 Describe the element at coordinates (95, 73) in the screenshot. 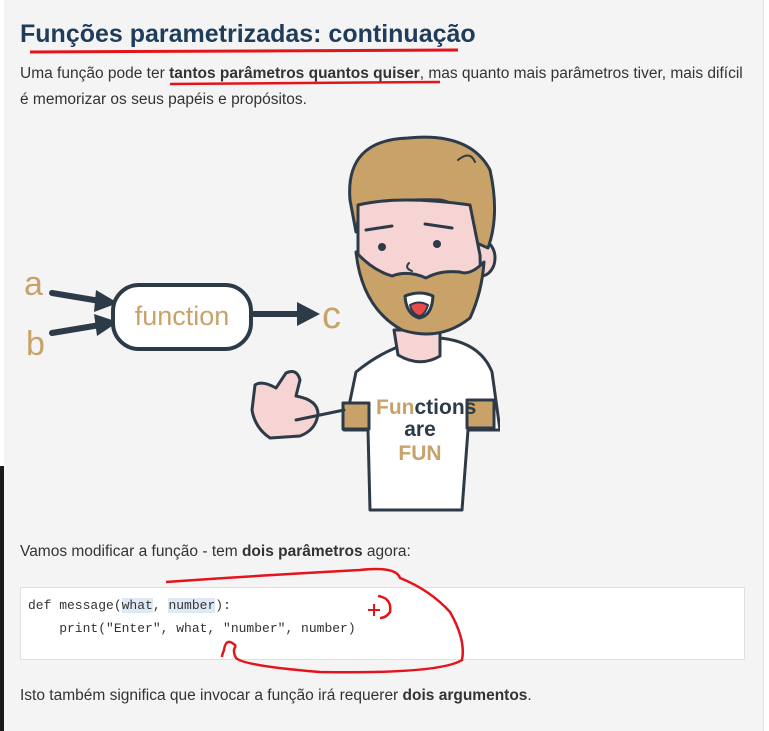

I see `intro-text-before: Uma função pode ter` at that location.